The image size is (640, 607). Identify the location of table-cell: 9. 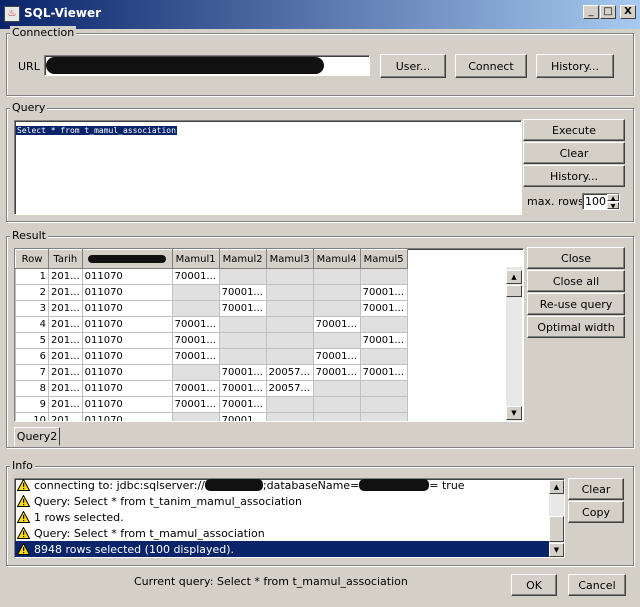
(32, 404).